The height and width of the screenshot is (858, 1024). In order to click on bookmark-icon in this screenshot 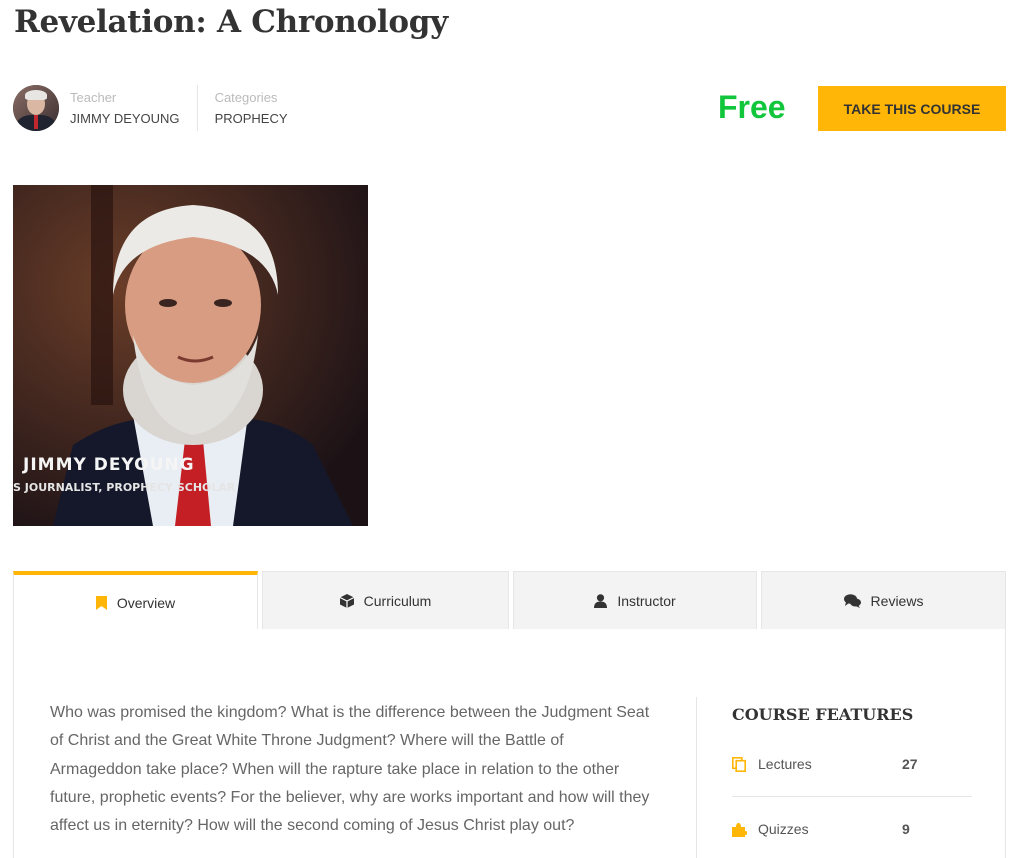, I will do `click(101, 602)`.